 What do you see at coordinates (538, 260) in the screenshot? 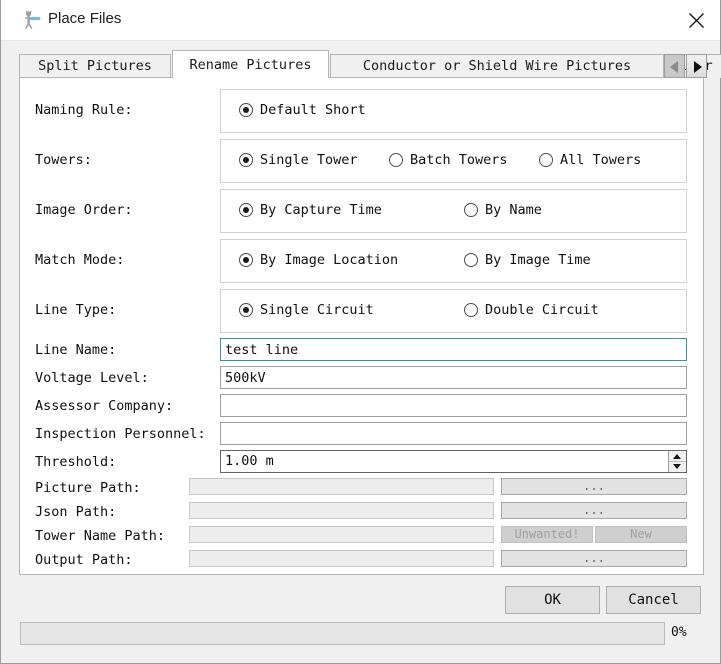
I see `radio-label: By Image Time` at bounding box center [538, 260].